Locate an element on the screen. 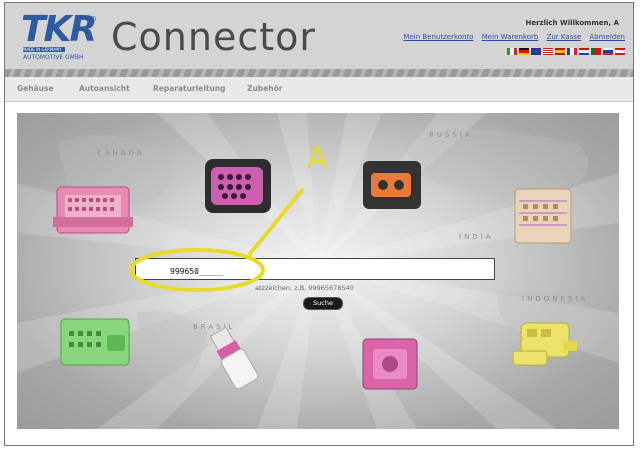 The width and height of the screenshot is (640, 452). annotation-letter: A is located at coordinates (317, 158).